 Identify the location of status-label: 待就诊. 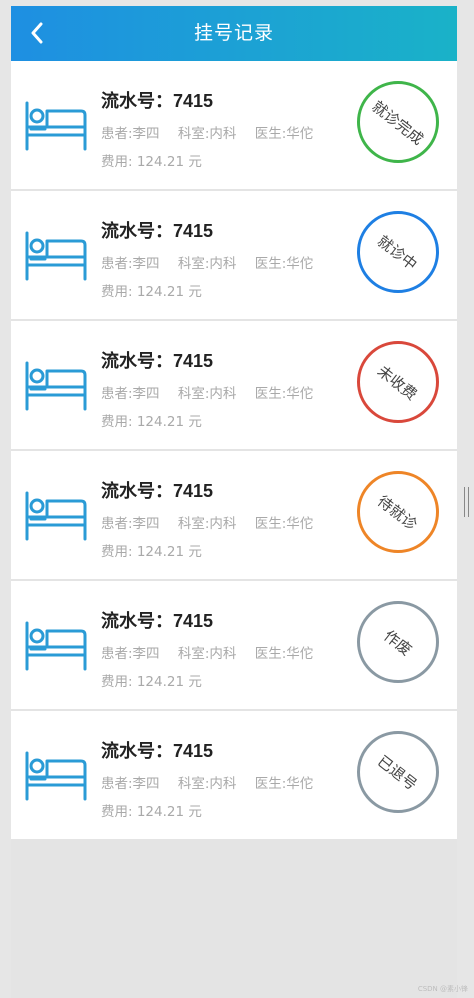
(397, 512).